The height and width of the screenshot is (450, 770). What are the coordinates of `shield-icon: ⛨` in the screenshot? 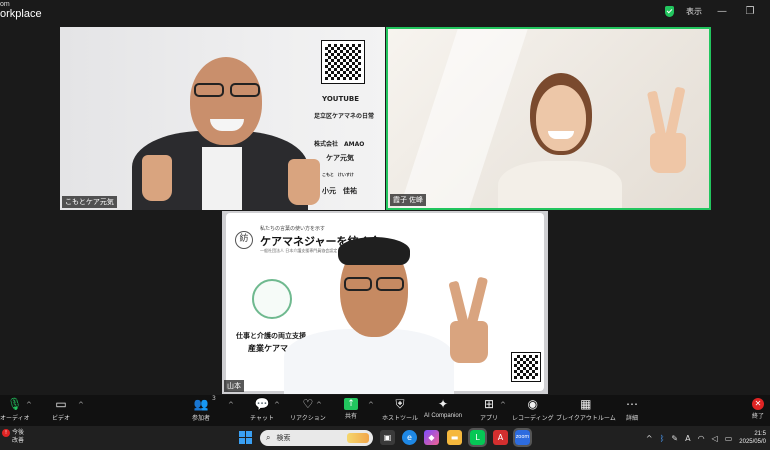 It's located at (400, 404).